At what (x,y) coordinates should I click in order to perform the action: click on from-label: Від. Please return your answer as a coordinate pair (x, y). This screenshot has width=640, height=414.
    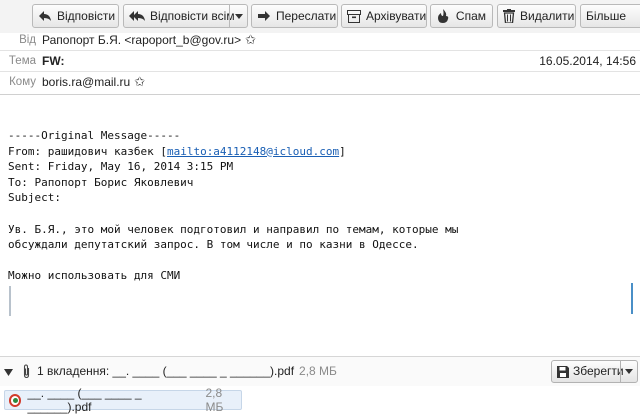
    Looking at the image, I should click on (27, 40).